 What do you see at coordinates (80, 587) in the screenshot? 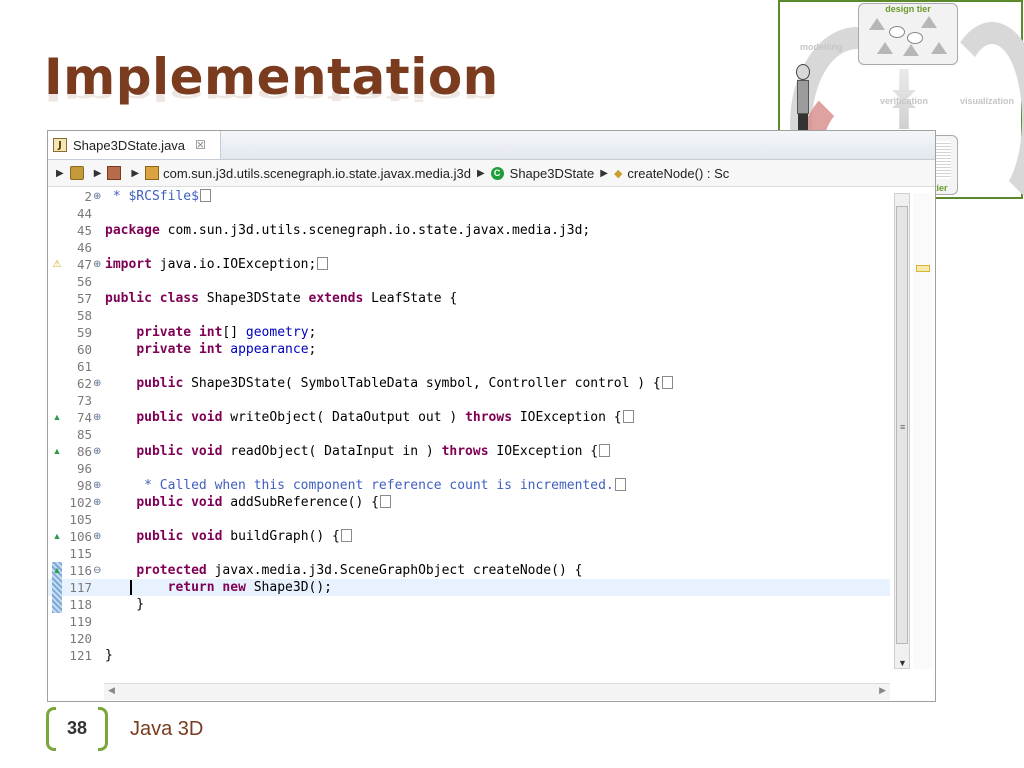
I see `line-number: 117` at bounding box center [80, 587].